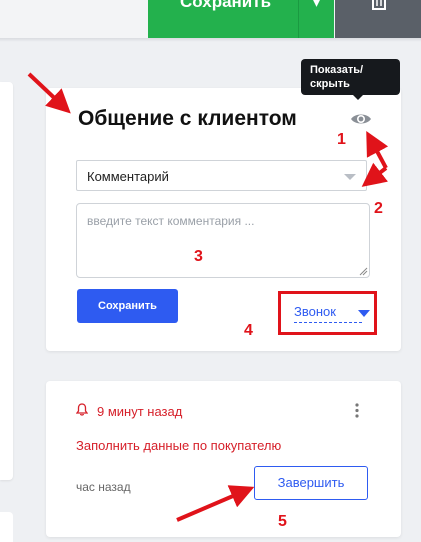  Describe the element at coordinates (248, 330) in the screenshot. I see `annotation-badge-4: 4` at that location.